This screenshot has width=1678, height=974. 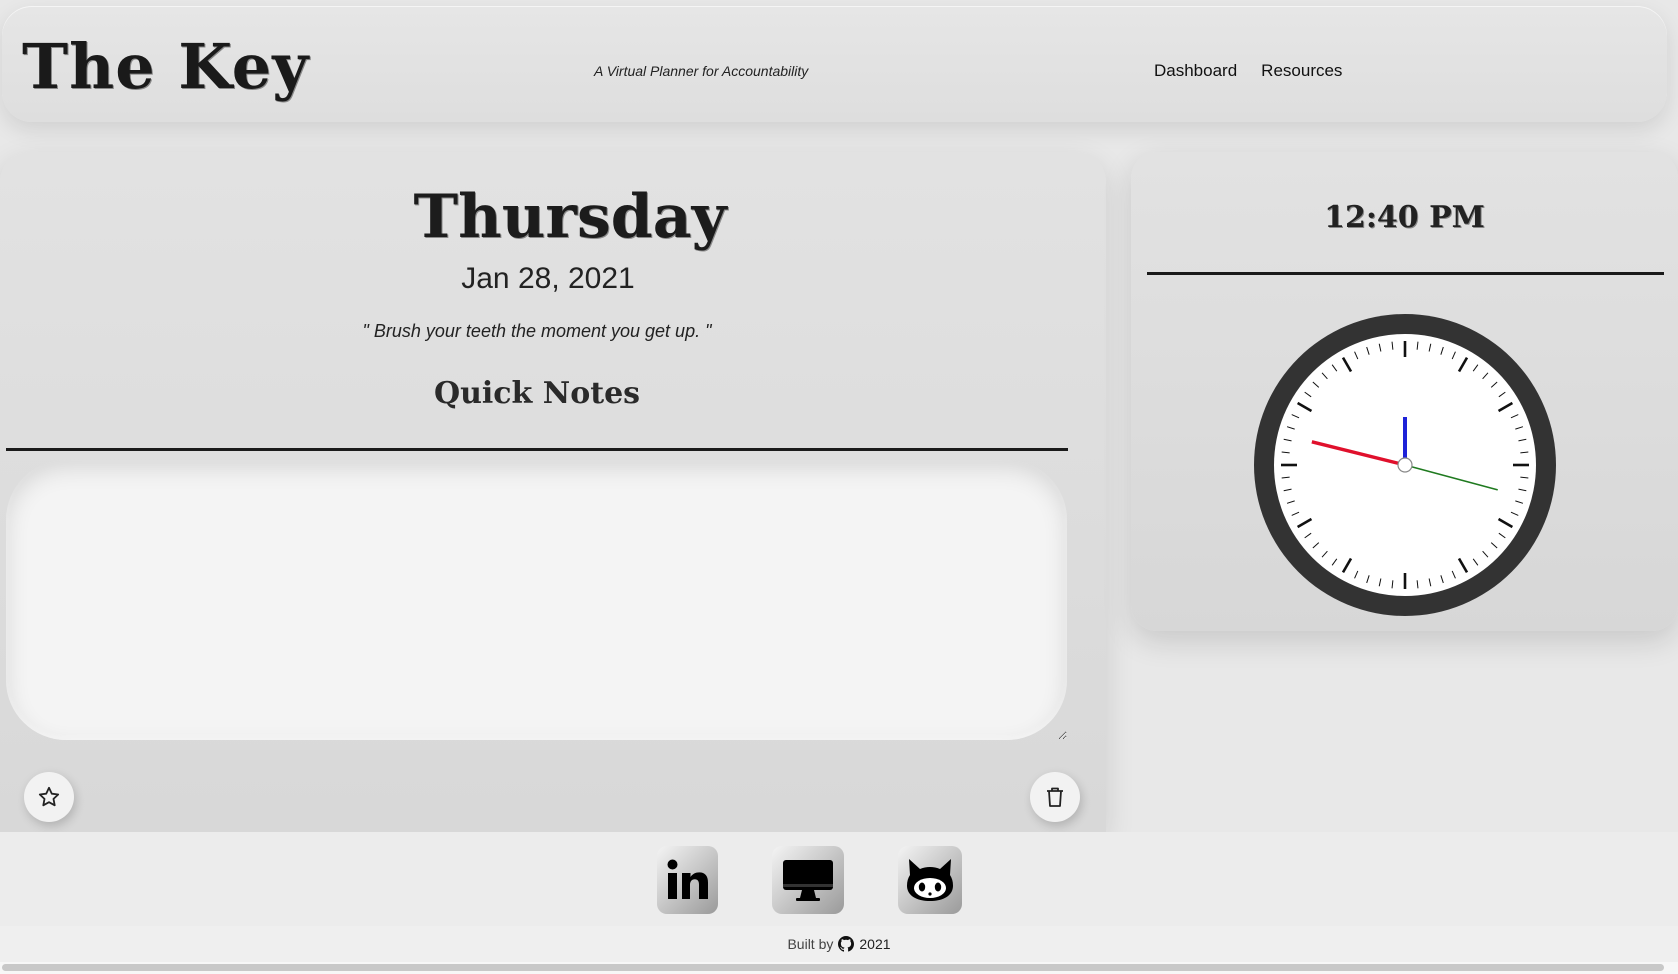 I want to click on nav-dashboard: Dashboard, so click(x=1195, y=71).